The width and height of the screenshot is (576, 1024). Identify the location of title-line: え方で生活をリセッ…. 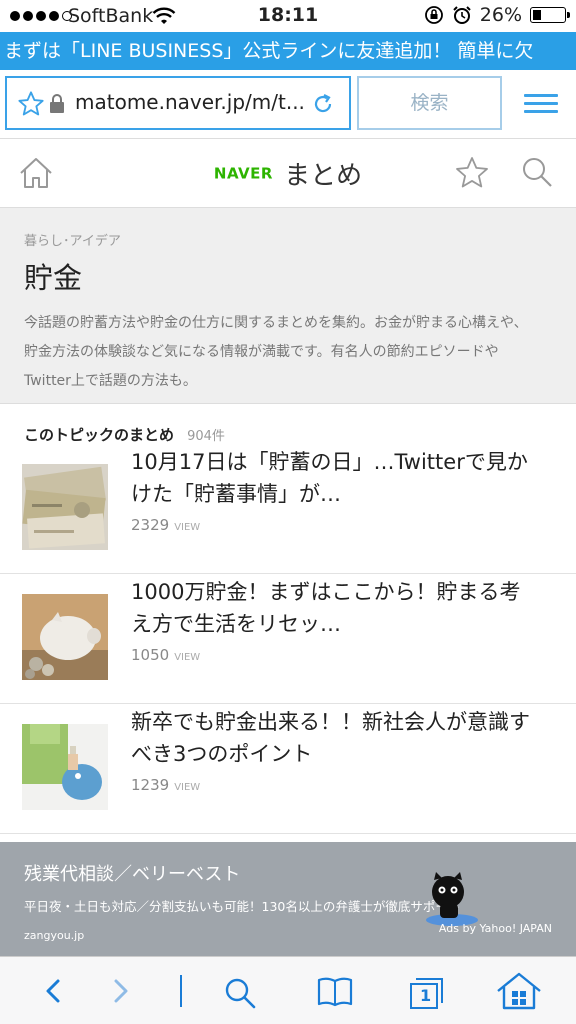
(236, 624).